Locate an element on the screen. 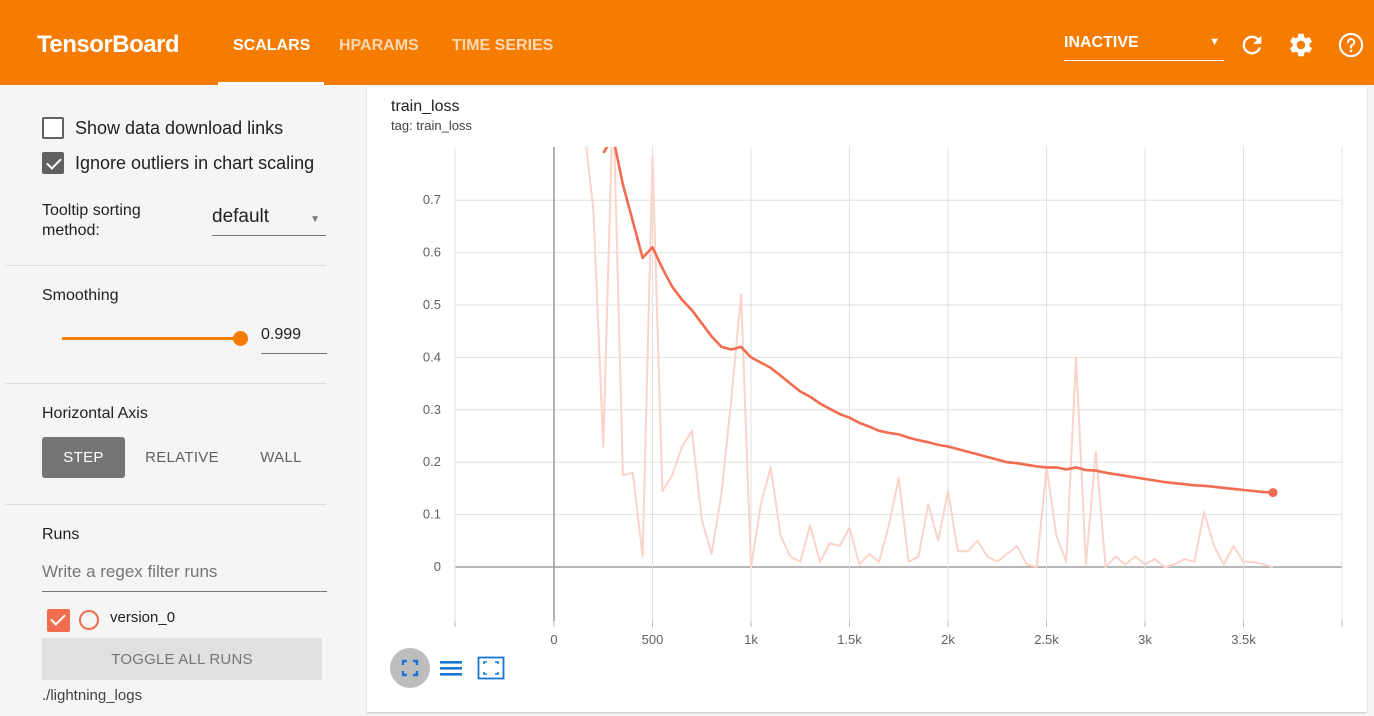 Image resolution: width=1374 pixels, height=716 pixels. axis-wall-button: WALL is located at coordinates (281, 457).